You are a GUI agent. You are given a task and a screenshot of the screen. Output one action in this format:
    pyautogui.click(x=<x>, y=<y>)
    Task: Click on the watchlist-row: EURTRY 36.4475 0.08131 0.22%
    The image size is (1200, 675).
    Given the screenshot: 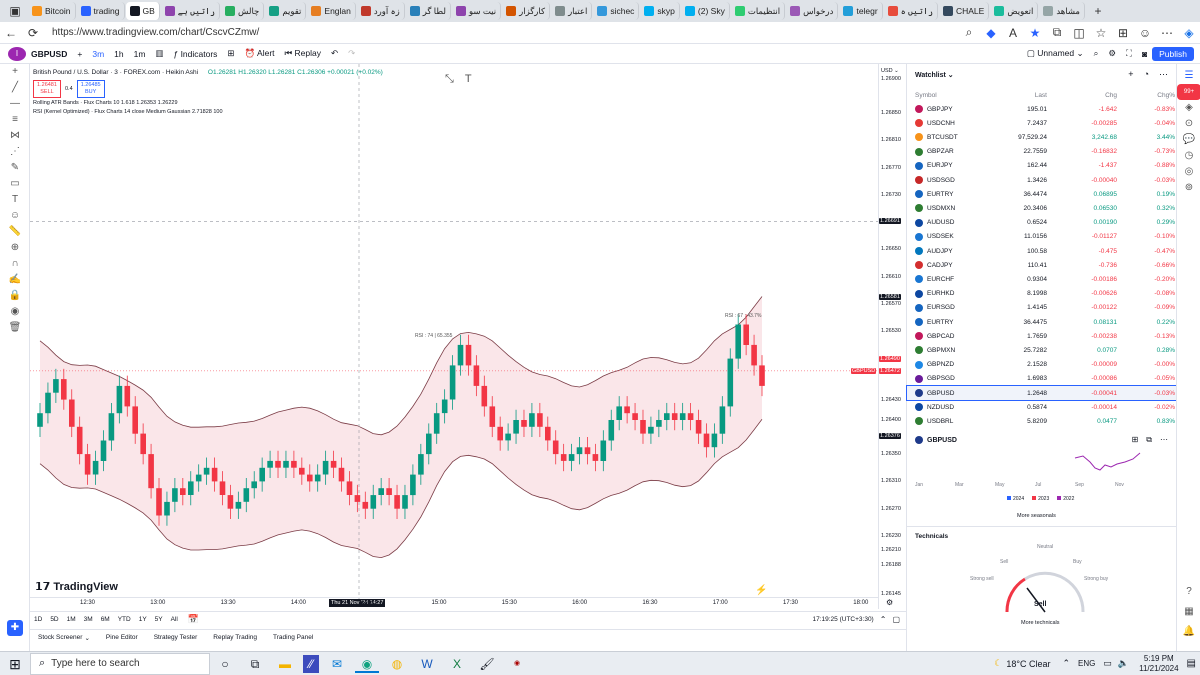 What is the action you would take?
    pyautogui.click(x=1042, y=322)
    